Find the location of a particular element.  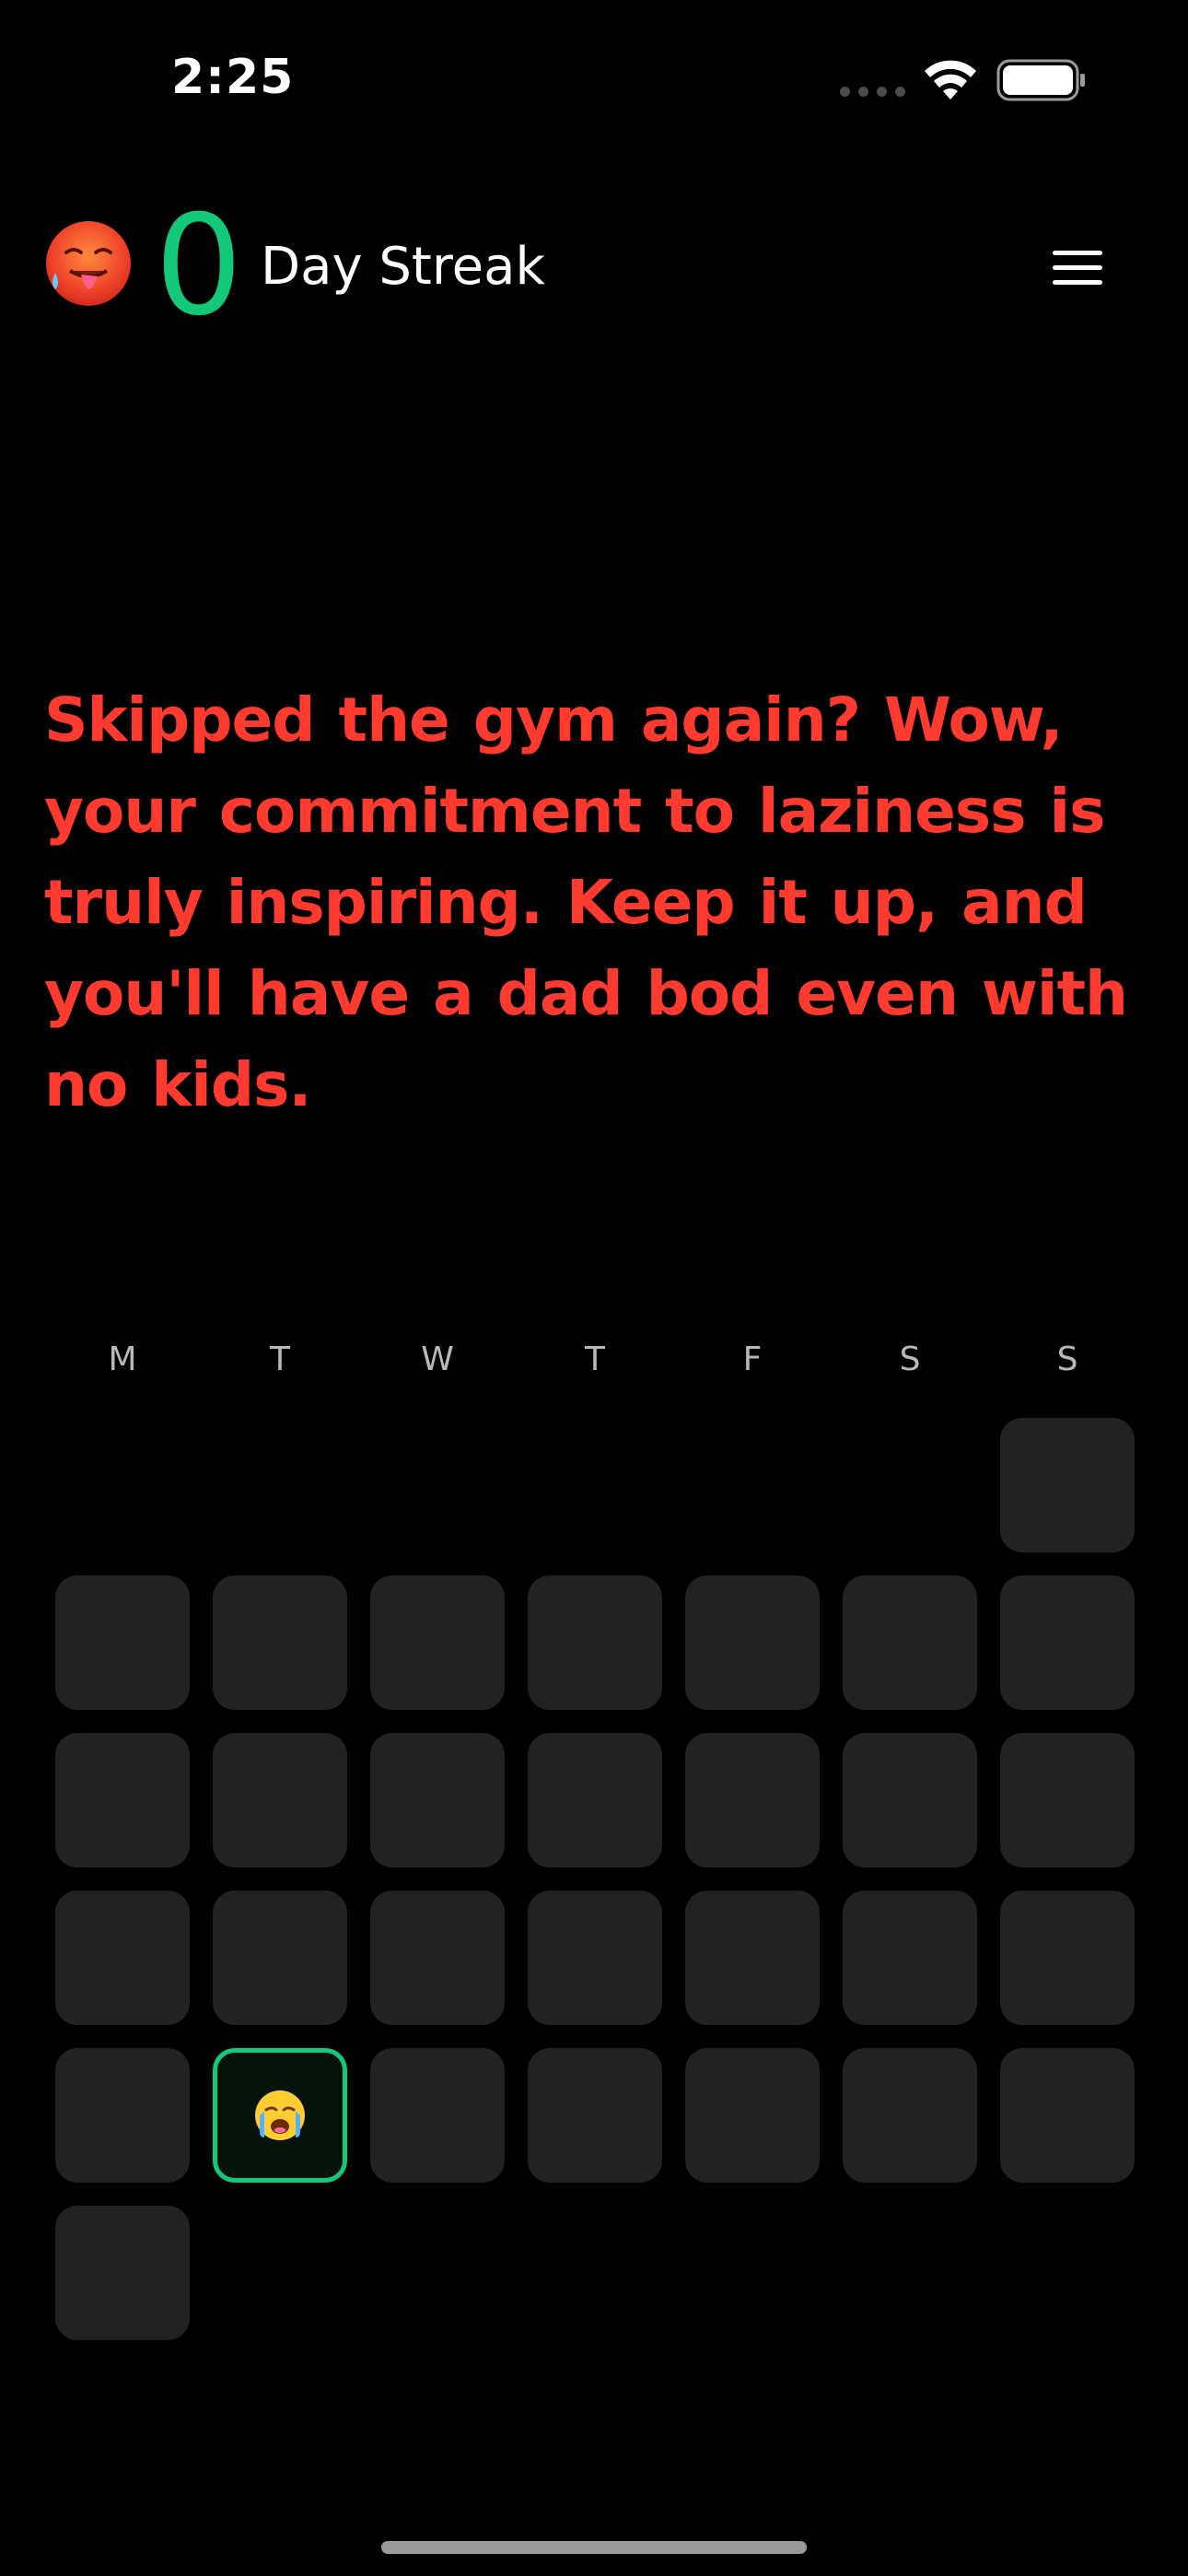

wifi-icon is located at coordinates (951, 80).